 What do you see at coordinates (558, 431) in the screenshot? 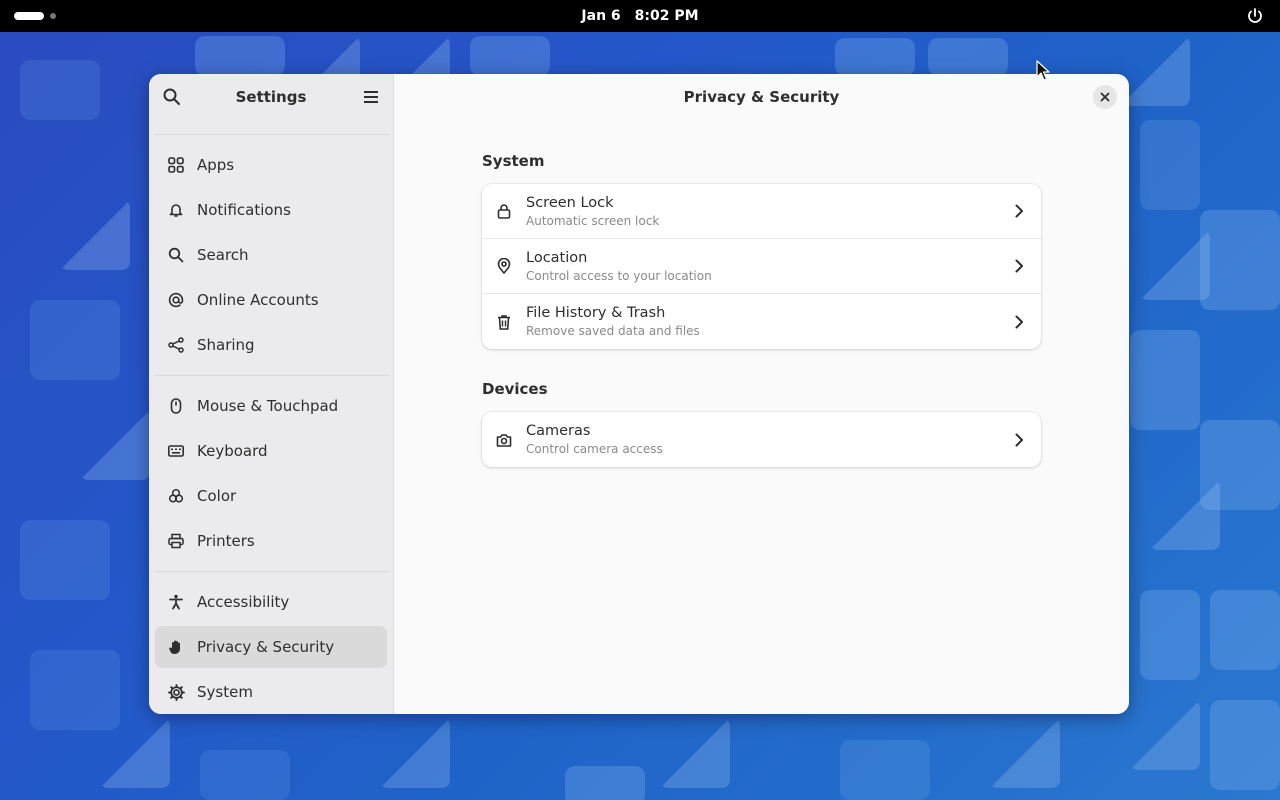
I see `row-title: Cameras` at bounding box center [558, 431].